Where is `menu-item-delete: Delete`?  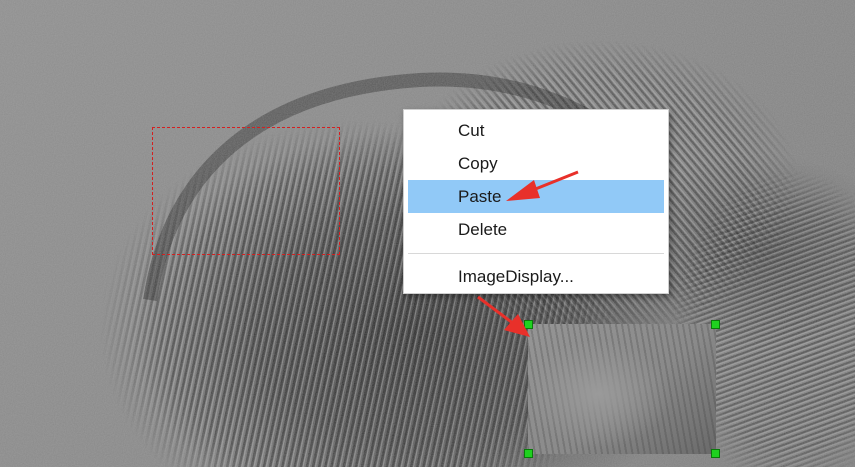 menu-item-delete: Delete is located at coordinates (536, 229).